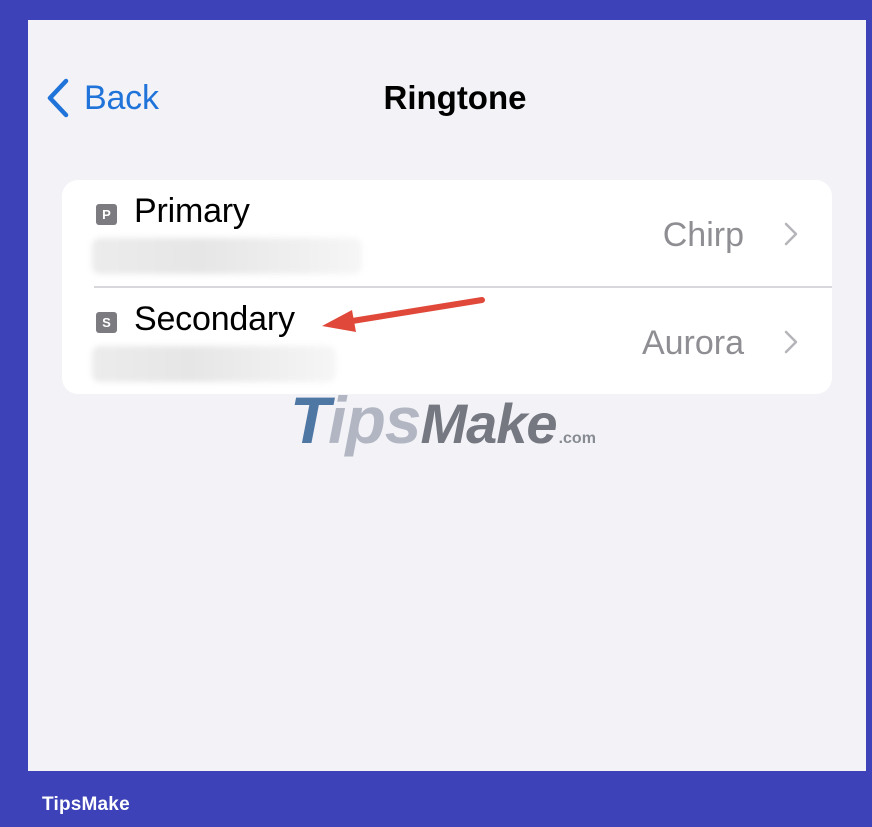 This screenshot has height=827, width=872. Describe the element at coordinates (443, 420) in the screenshot. I see `watermark-logo: TipsMake .com` at that location.